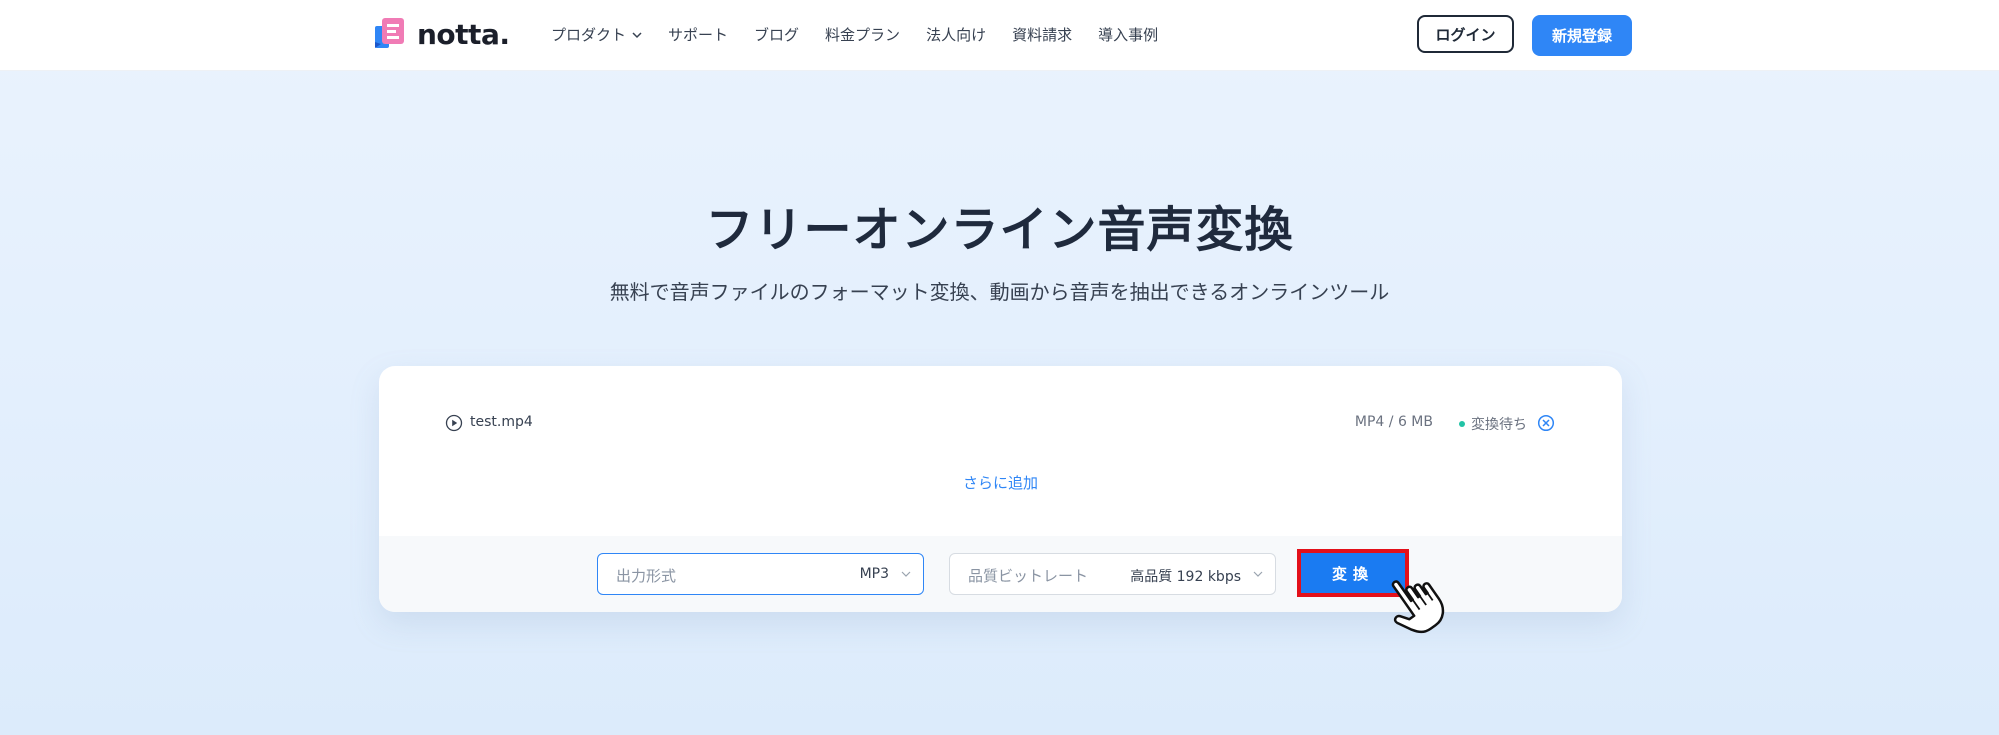 The width and height of the screenshot is (1999, 735). I want to click on status-dot, so click(1462, 424).